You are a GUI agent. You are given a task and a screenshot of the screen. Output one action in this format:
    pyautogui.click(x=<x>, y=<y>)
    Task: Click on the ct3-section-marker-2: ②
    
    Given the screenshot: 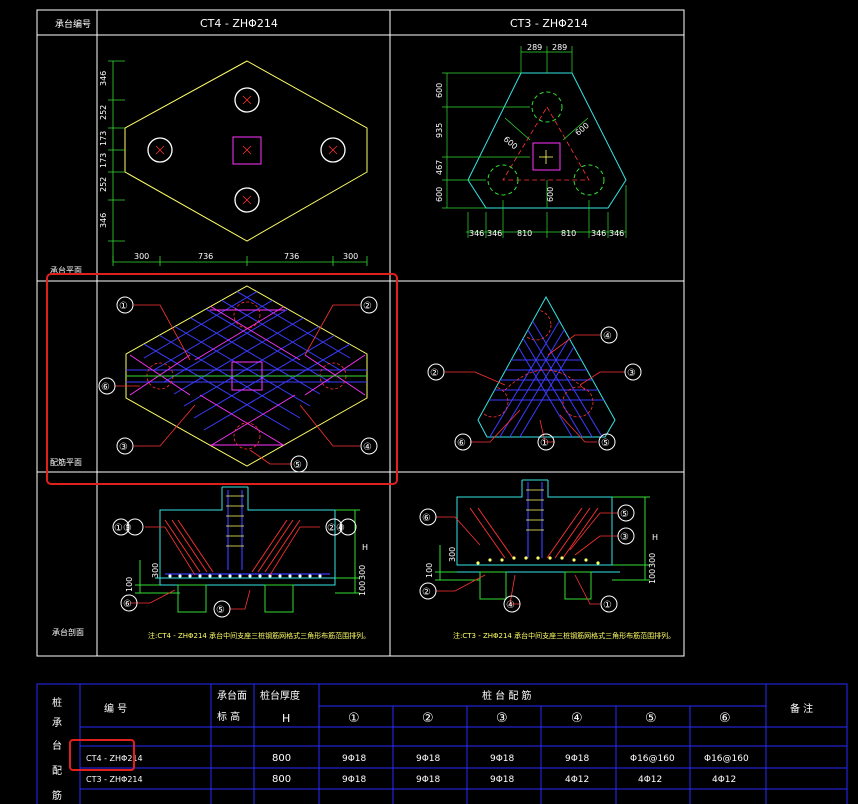 What is the action you would take?
    pyautogui.click(x=426, y=592)
    